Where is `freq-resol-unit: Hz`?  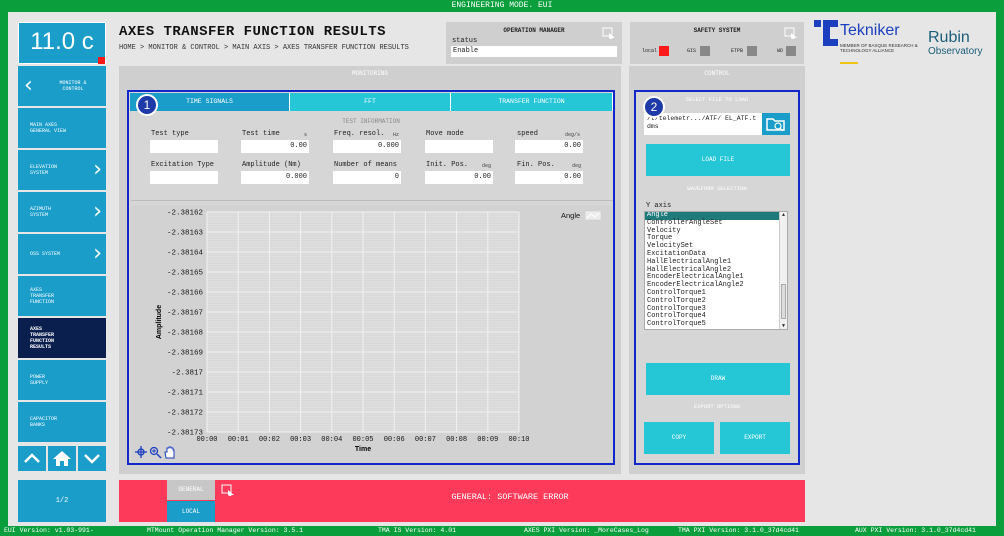
freq-resol-unit: Hz is located at coordinates (396, 135).